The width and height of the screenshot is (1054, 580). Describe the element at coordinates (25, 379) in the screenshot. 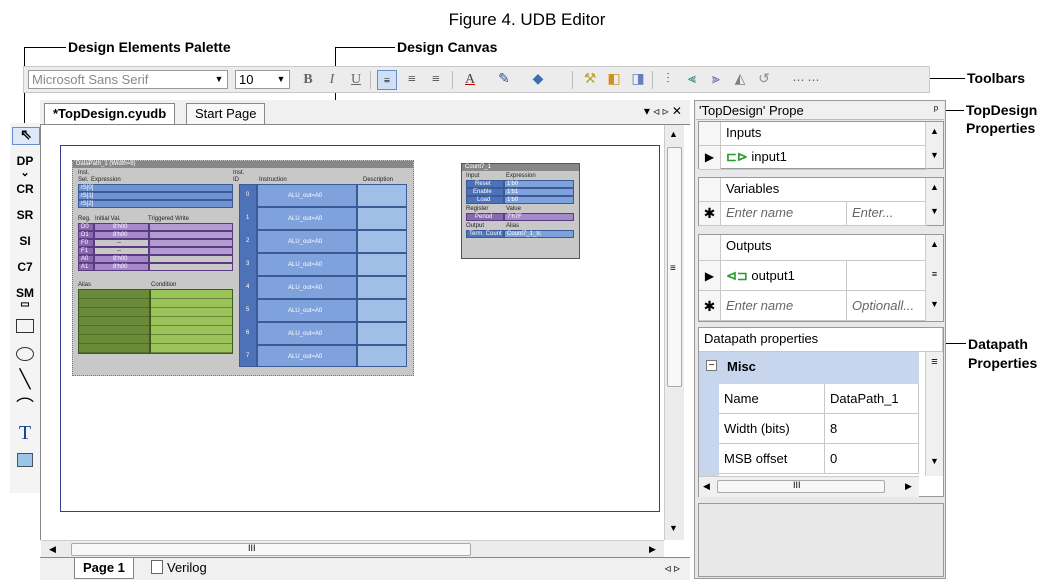

I see `line-tool-icon: ╲` at that location.